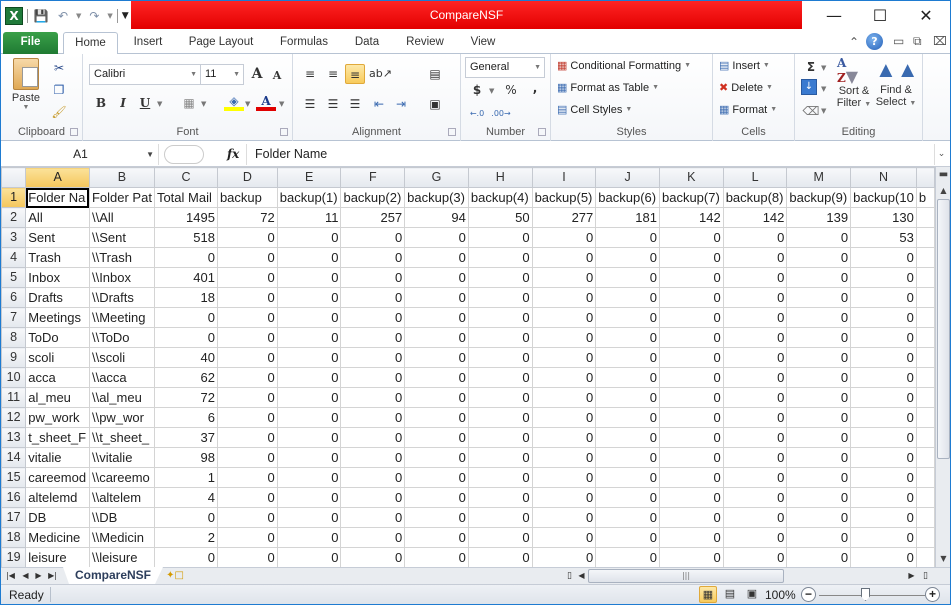 The height and width of the screenshot is (605, 951). What do you see at coordinates (121, 257) in the screenshot?
I see `cell: \\Trash` at bounding box center [121, 257].